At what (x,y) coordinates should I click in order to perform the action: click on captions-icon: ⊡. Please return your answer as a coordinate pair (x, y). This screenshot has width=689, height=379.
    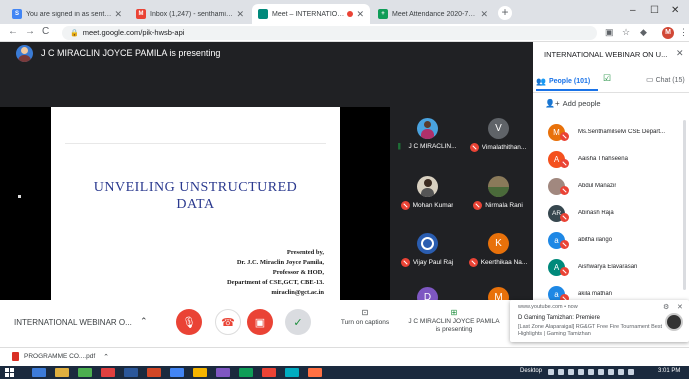
    Looking at the image, I should click on (365, 312).